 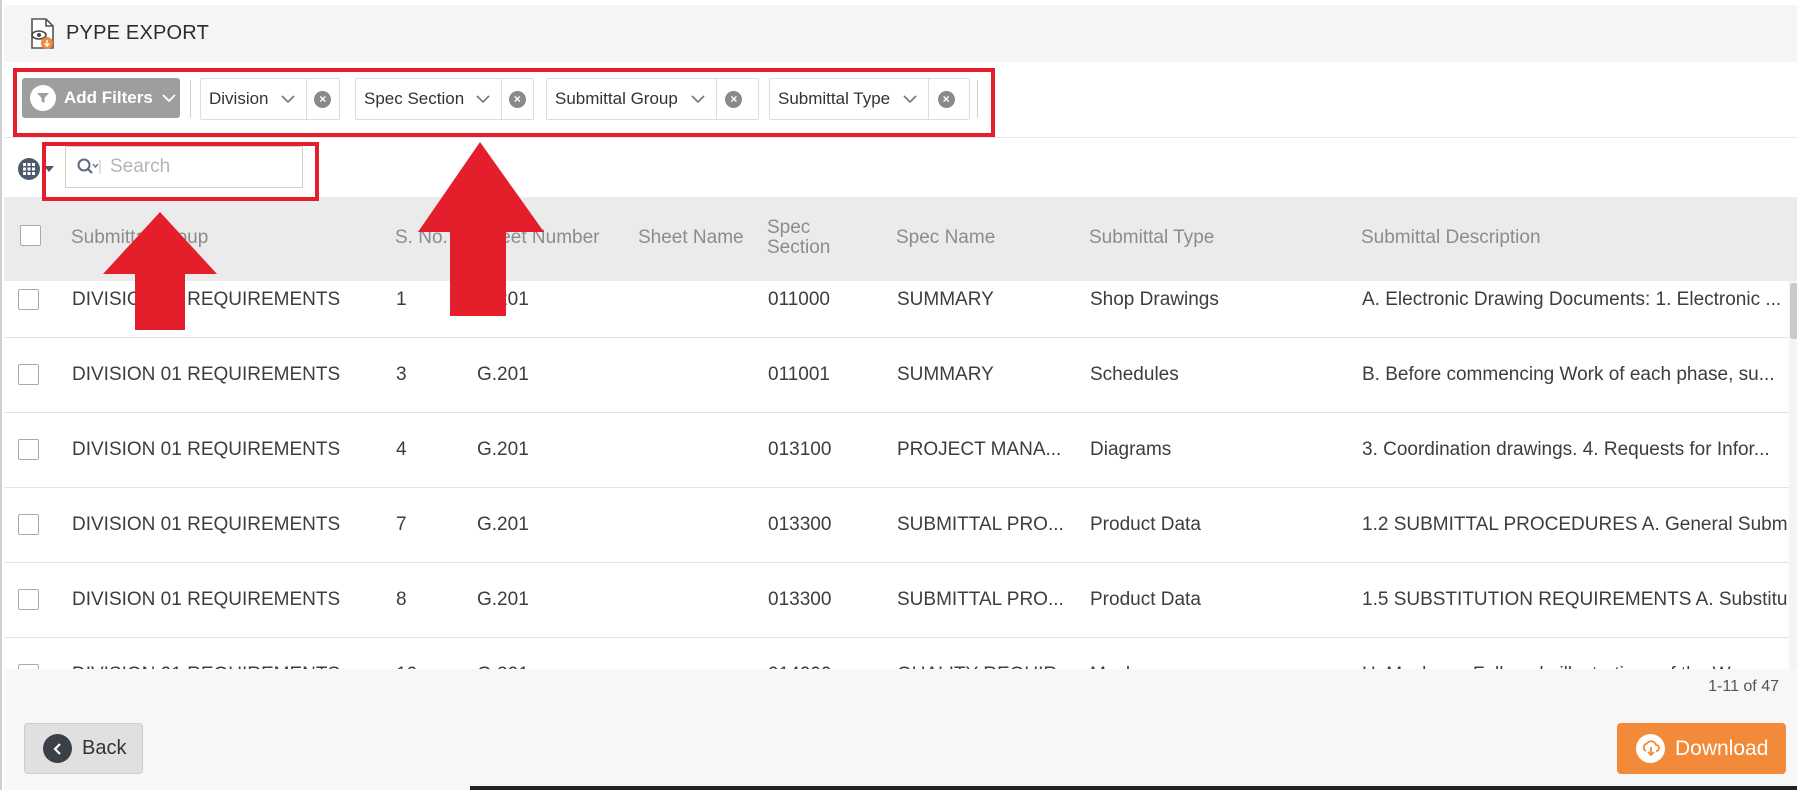 What do you see at coordinates (104, 748) in the screenshot?
I see `back-label: Back` at bounding box center [104, 748].